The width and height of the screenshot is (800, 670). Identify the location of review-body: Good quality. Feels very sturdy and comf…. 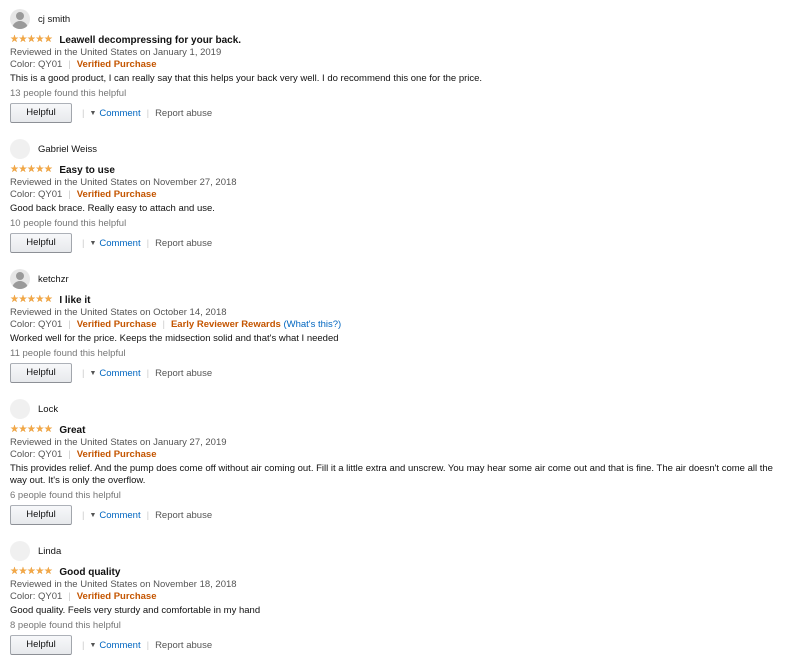
(135, 610).